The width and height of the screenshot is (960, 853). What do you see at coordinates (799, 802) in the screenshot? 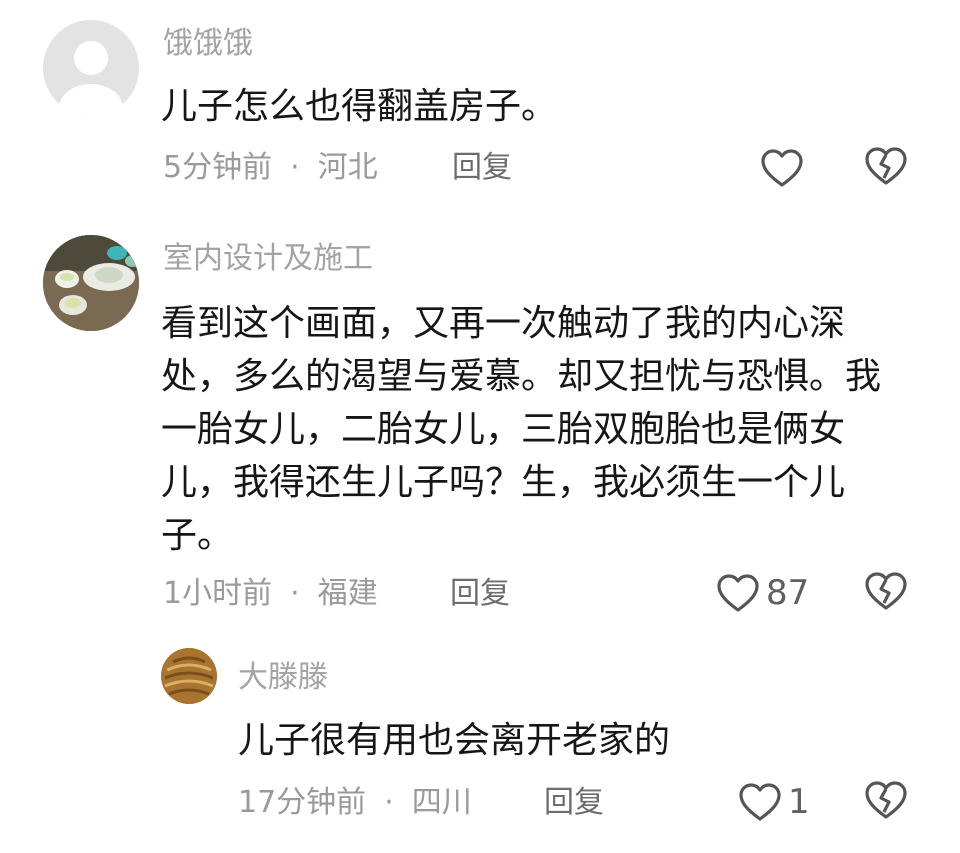
I see `like-count: 1` at bounding box center [799, 802].